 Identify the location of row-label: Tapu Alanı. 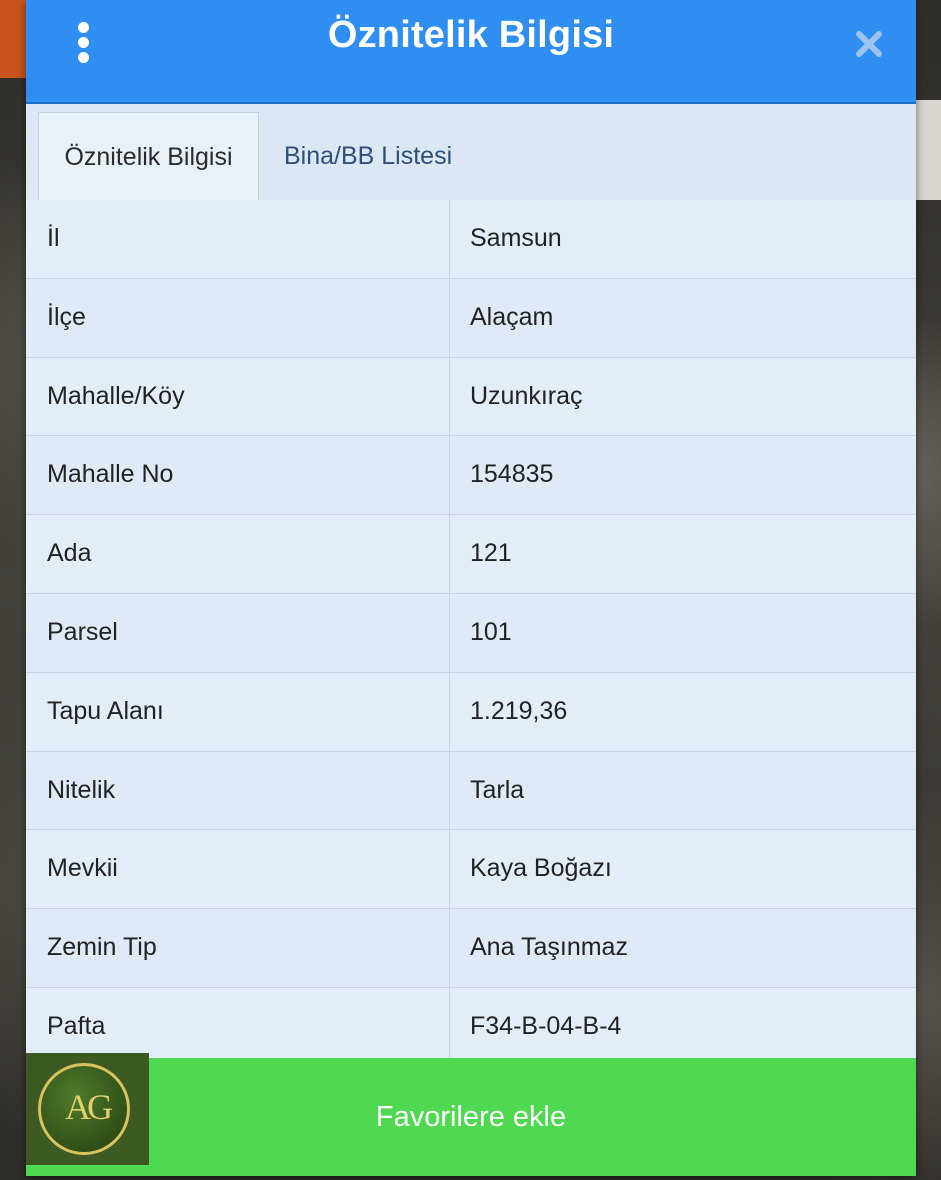
(105, 710).